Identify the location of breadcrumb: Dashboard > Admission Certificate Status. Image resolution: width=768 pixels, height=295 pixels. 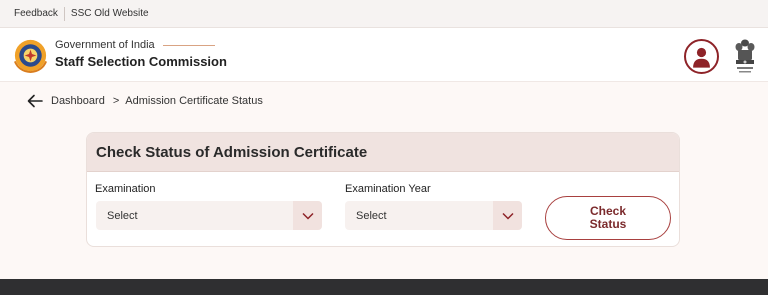
(145, 101).